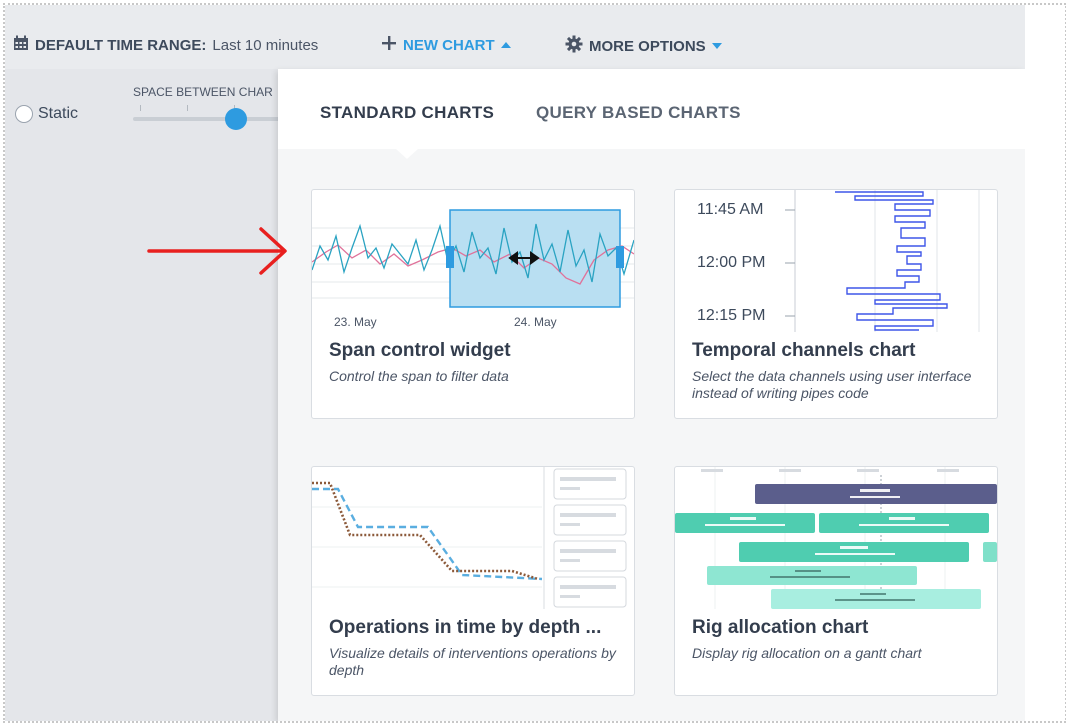 Image resolution: width=1069 pixels, height=726 pixels. Describe the element at coordinates (1045, 363) in the screenshot. I see `outer-margin` at that location.